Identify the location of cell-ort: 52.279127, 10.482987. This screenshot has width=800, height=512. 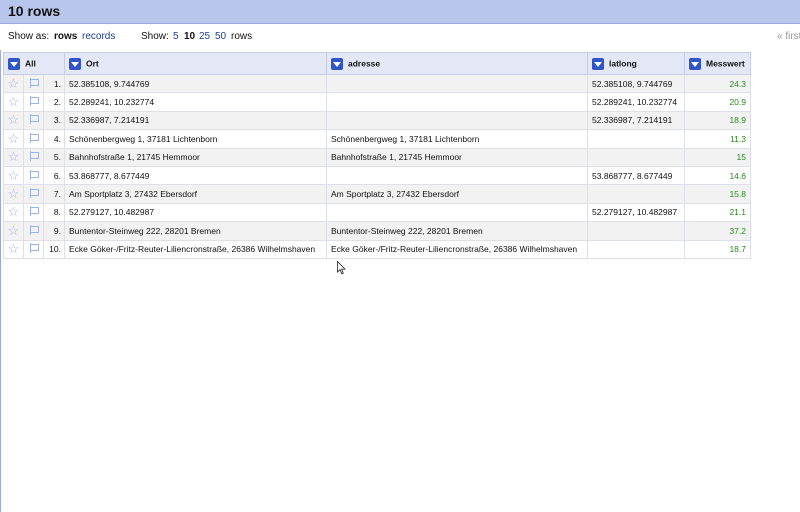
(195, 212).